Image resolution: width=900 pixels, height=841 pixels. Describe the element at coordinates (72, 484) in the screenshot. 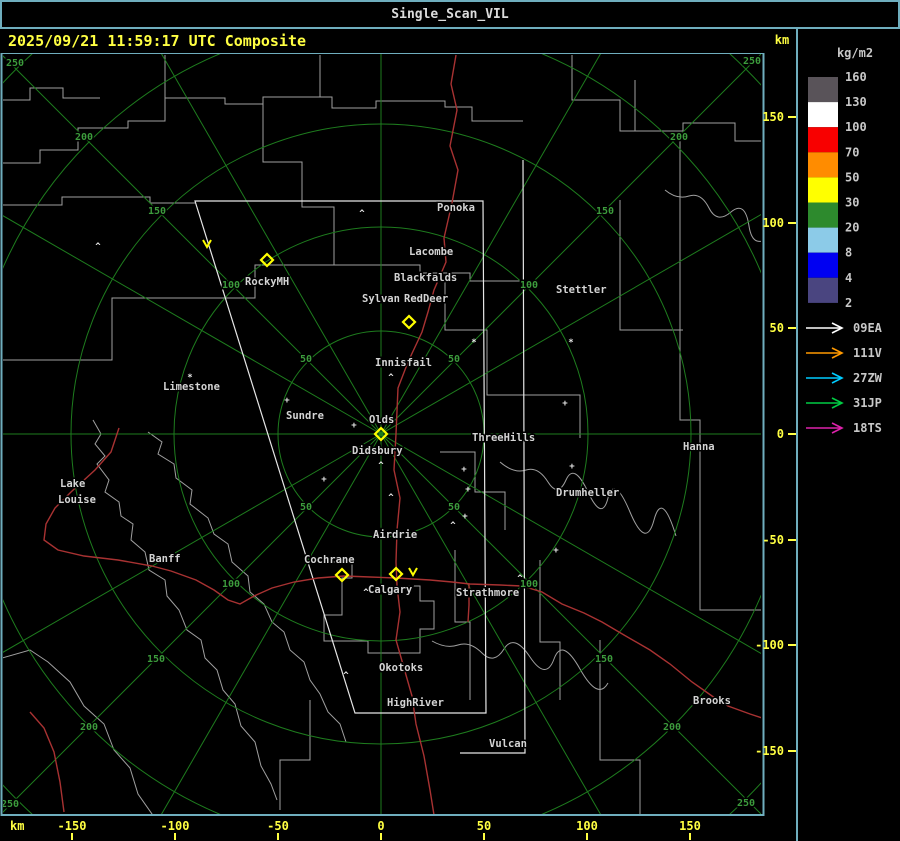

I see `city-label: Lake` at that location.